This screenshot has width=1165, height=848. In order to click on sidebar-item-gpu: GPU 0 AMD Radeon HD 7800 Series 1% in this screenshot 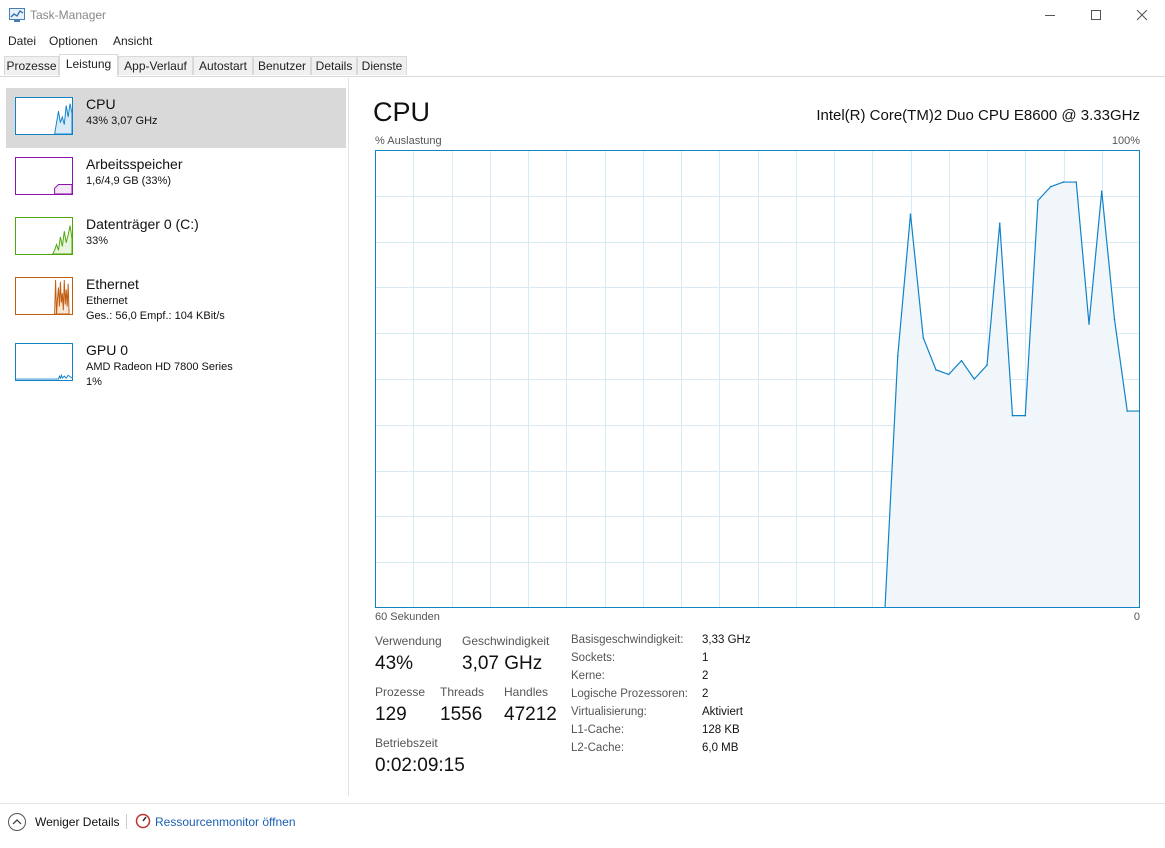, I will do `click(176, 364)`.